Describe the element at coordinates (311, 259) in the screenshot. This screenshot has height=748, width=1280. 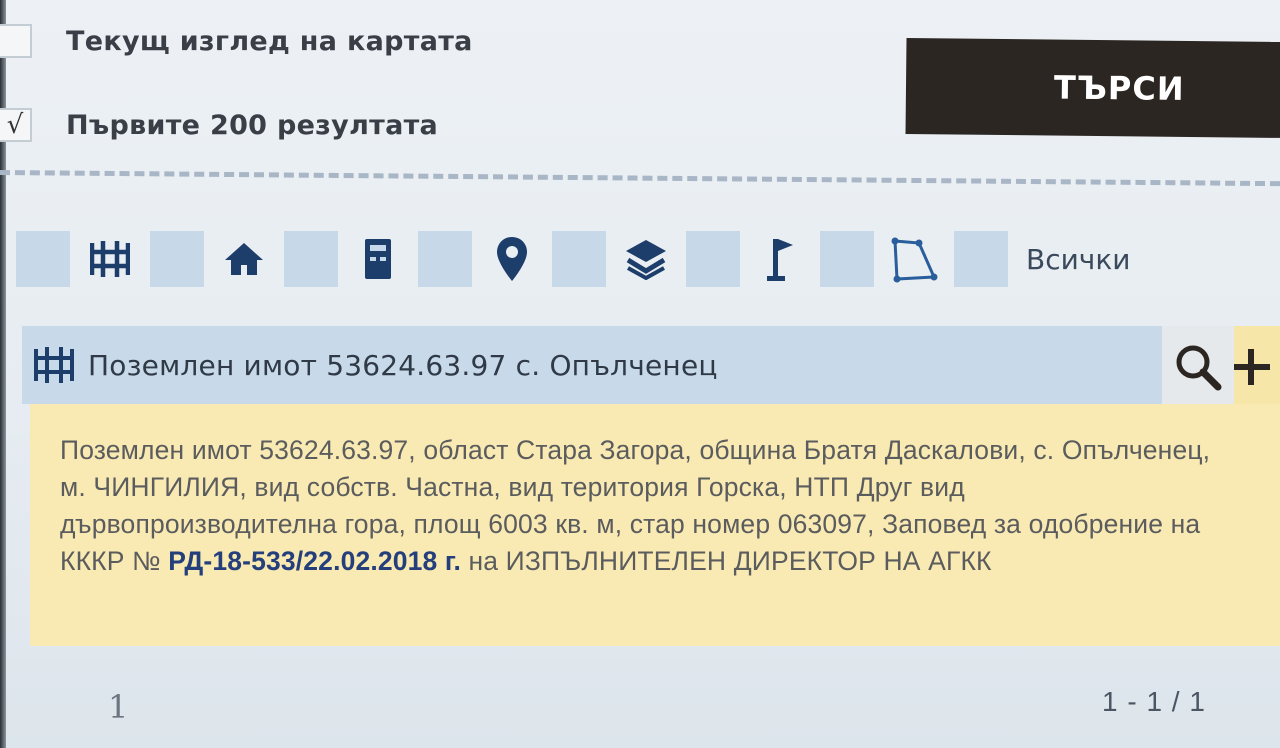
I see `filter-toggle-building` at that location.